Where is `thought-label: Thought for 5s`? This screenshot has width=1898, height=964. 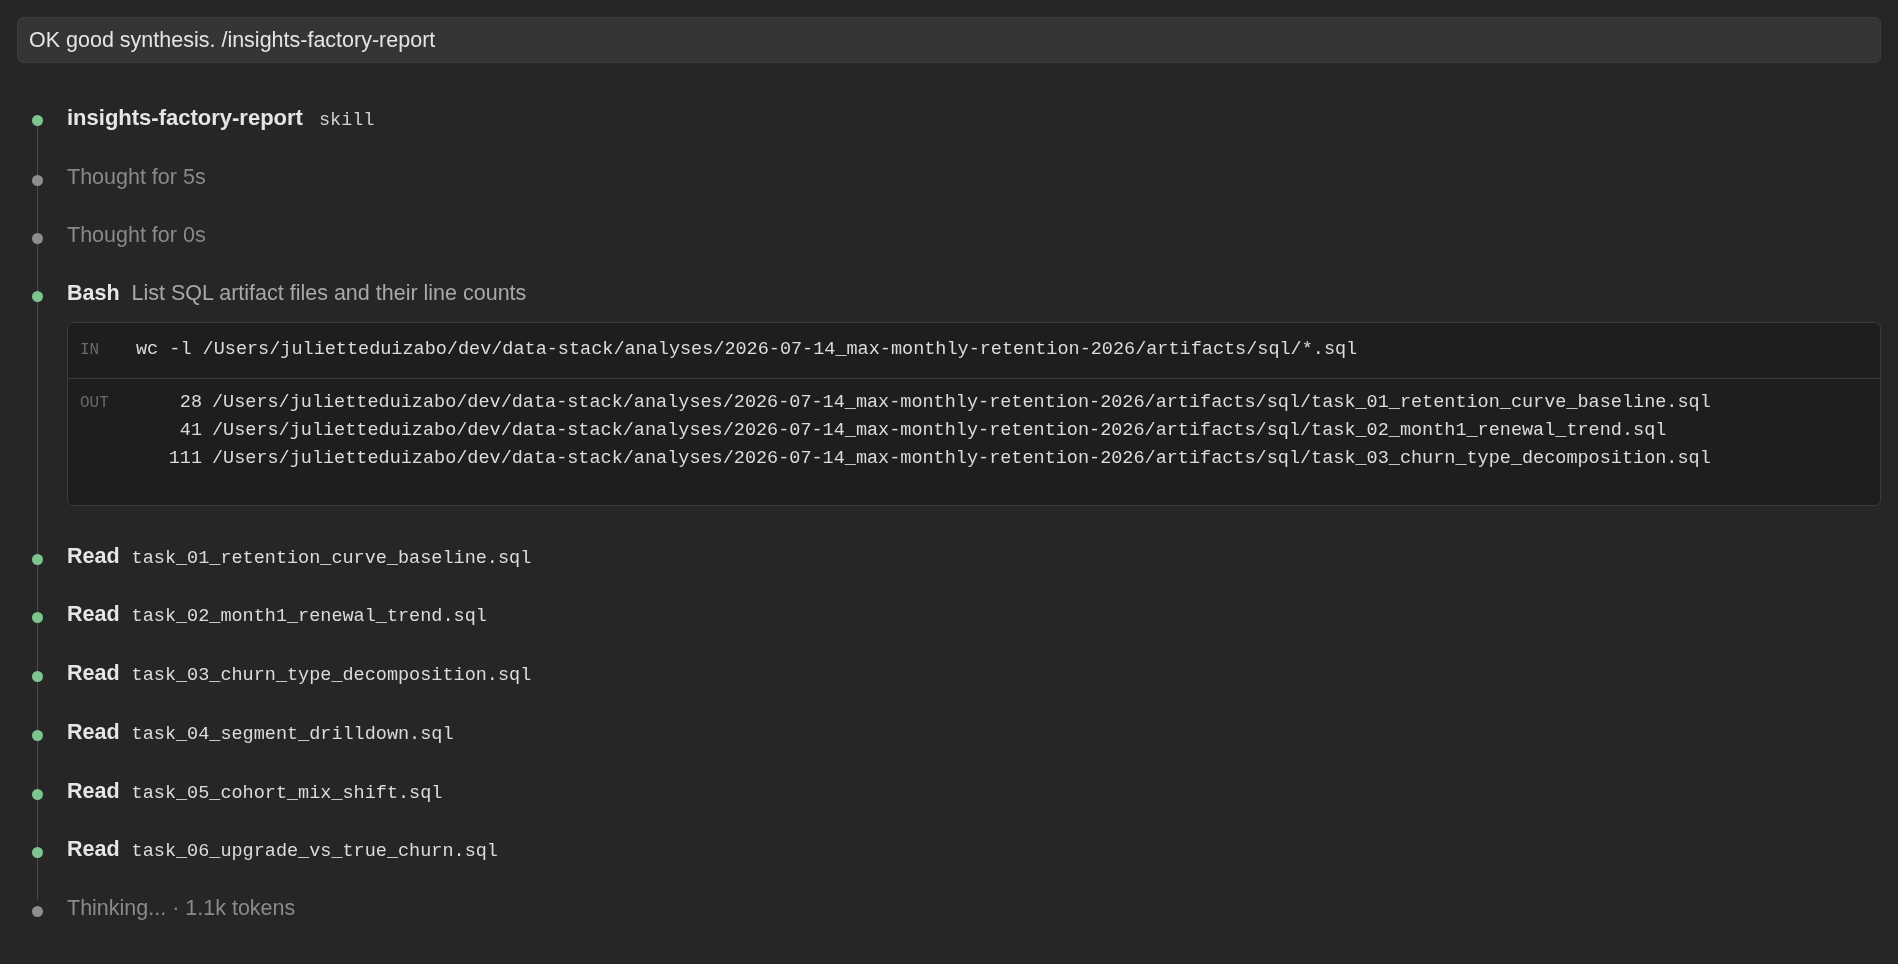 thought-label: Thought for 5s is located at coordinates (136, 176).